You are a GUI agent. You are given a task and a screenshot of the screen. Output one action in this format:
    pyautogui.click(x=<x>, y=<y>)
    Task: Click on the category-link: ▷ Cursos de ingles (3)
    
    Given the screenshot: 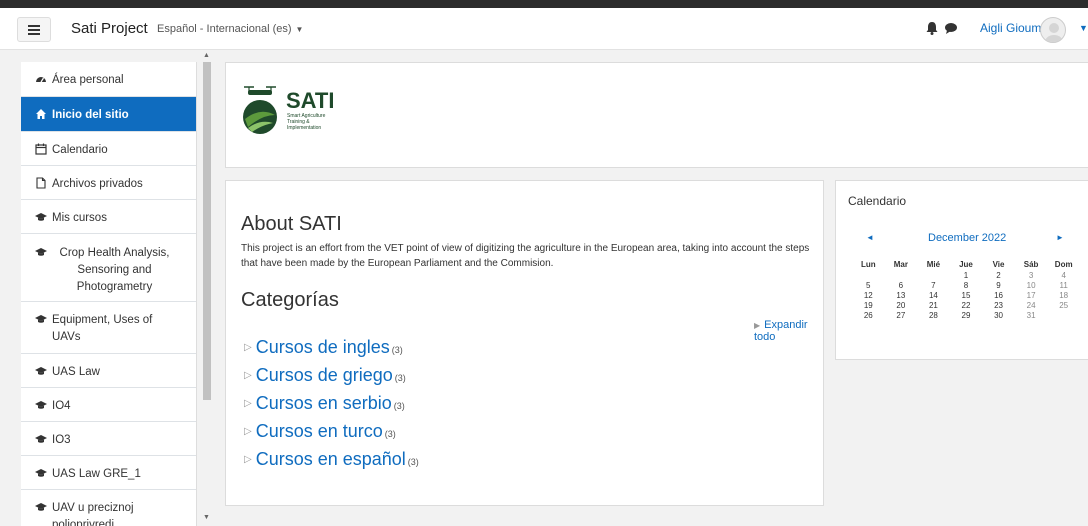 What is the action you would take?
    pyautogui.click(x=323, y=347)
    